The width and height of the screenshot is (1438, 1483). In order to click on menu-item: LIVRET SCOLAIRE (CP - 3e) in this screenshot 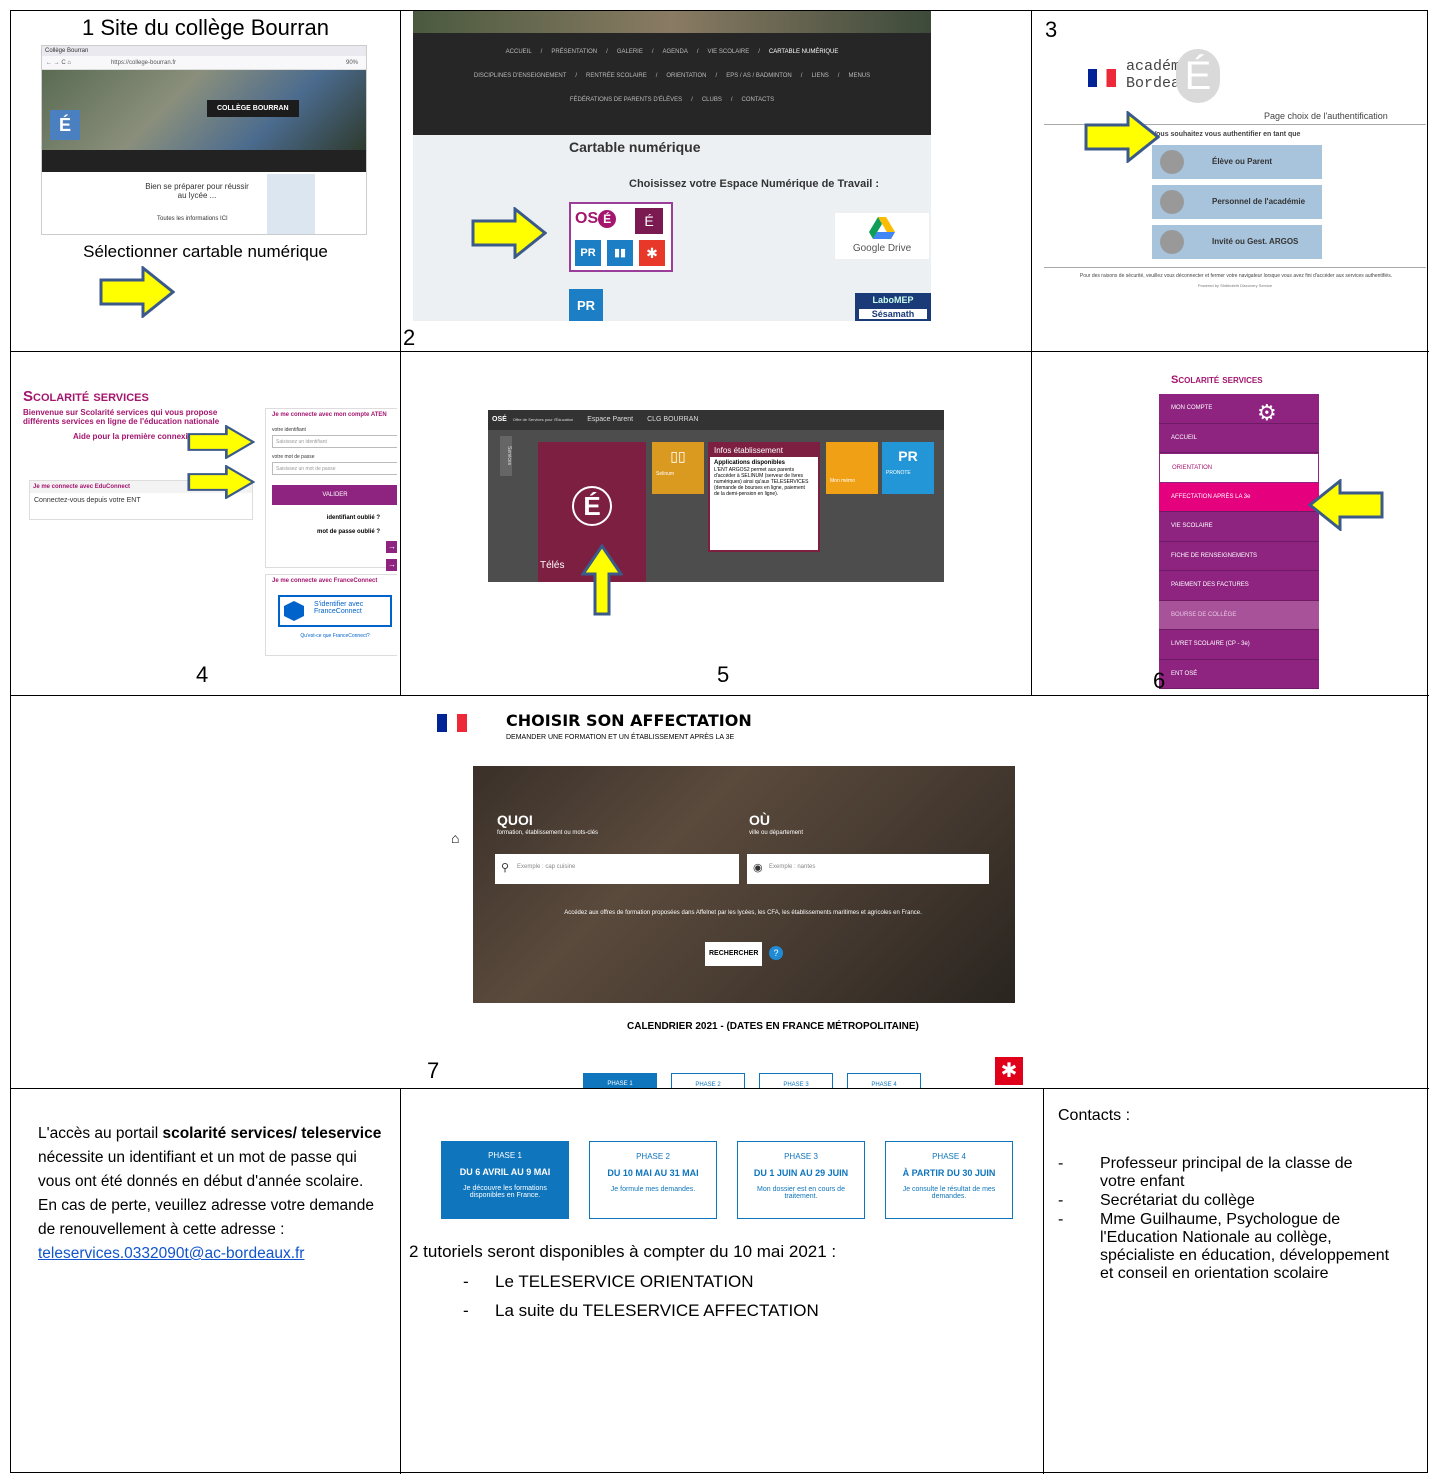, I will do `click(1239, 645)`.